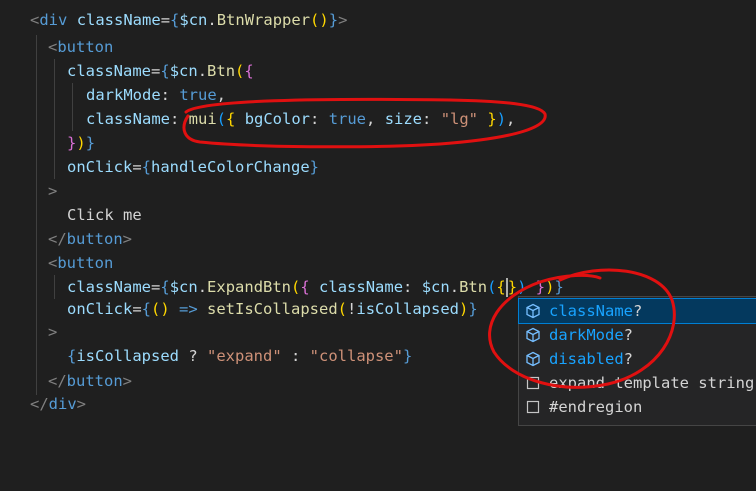 Image resolution: width=756 pixels, height=491 pixels. Describe the element at coordinates (52, 191) in the screenshot. I see `code-line-8: >` at that location.